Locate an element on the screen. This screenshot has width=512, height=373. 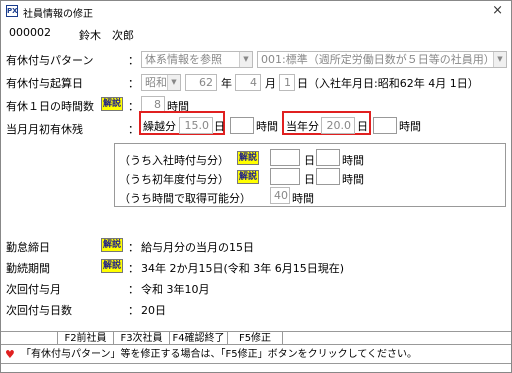
first-year-grant-day-unit: 日 is located at coordinates (309, 179).